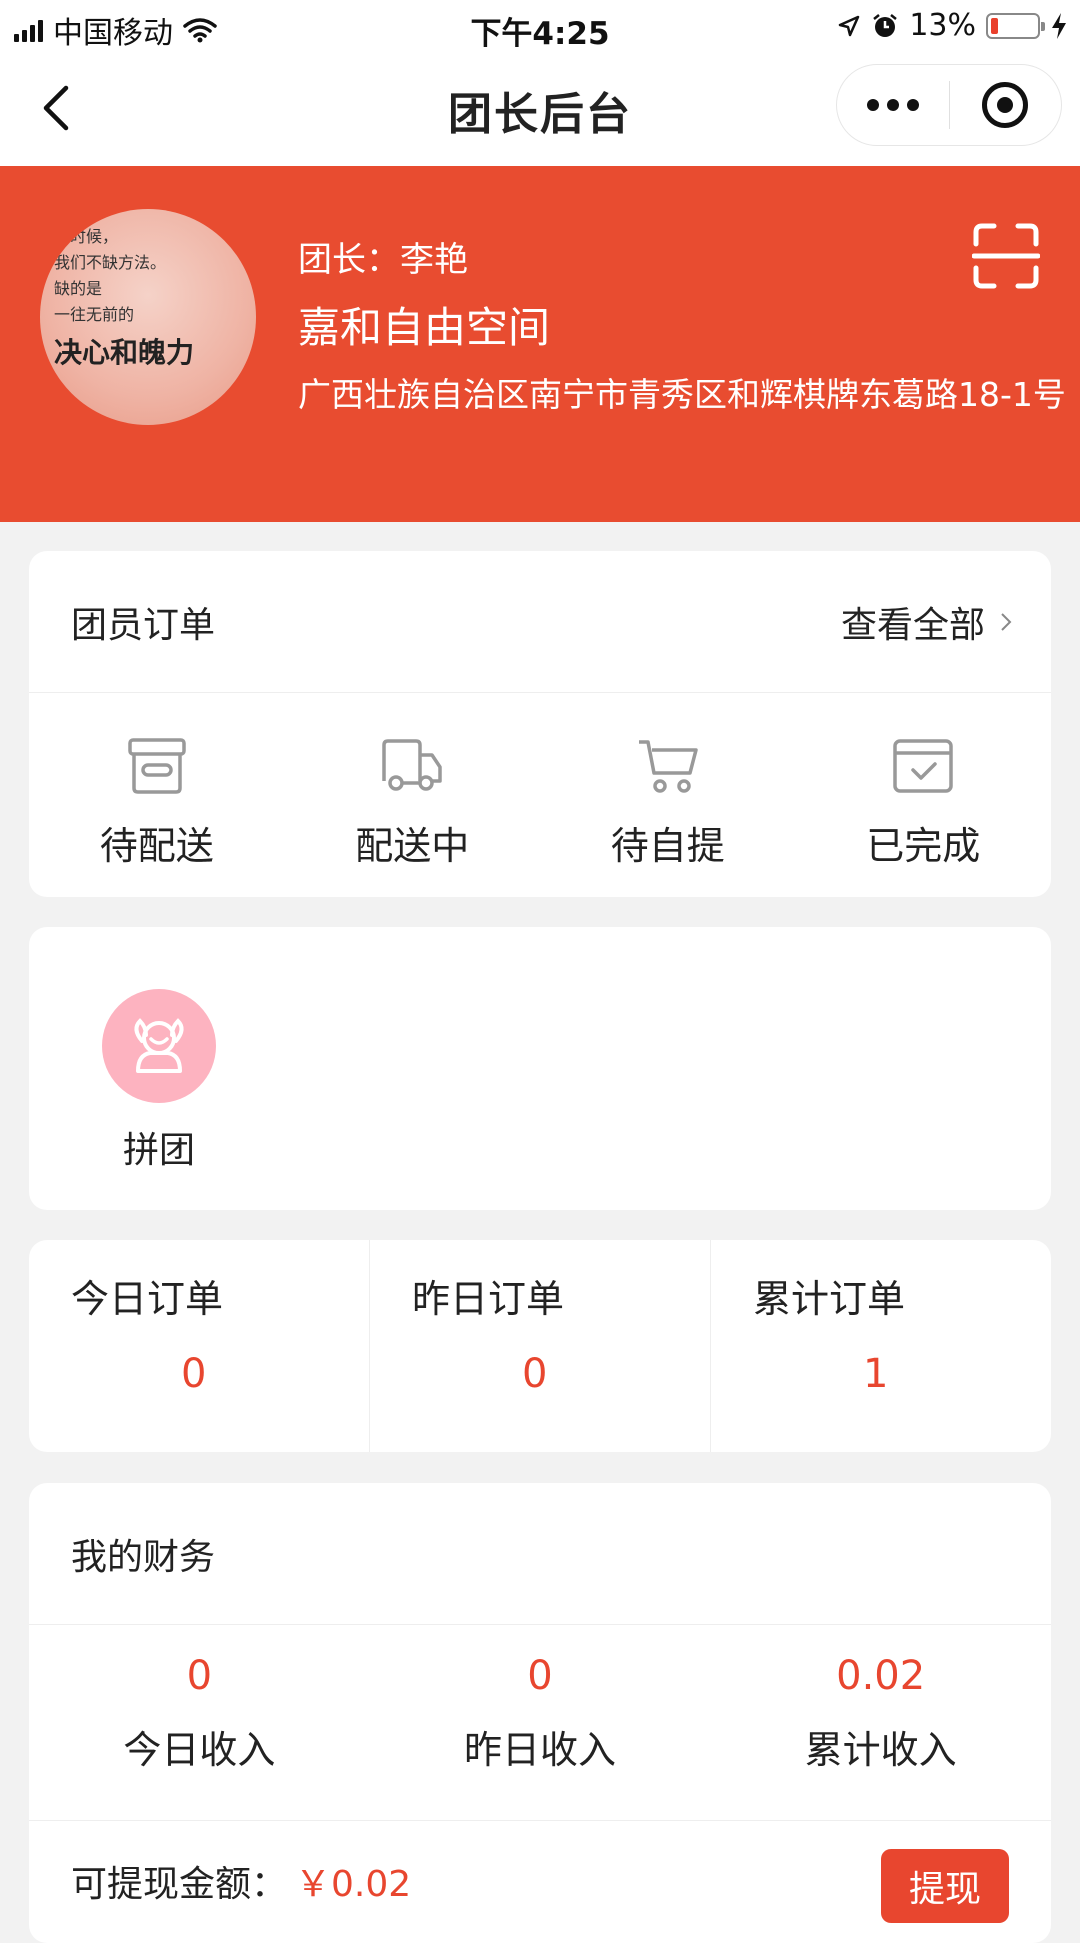 This screenshot has width=1080, height=1943. Describe the element at coordinates (881, 1676) in the screenshot. I see `income-value: 0.02` at that location.